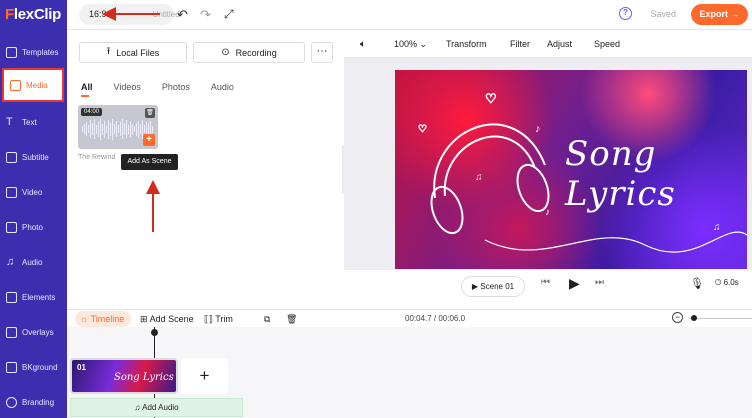 The width and height of the screenshot is (752, 418). I want to click on export-button: Export →, so click(719, 14).